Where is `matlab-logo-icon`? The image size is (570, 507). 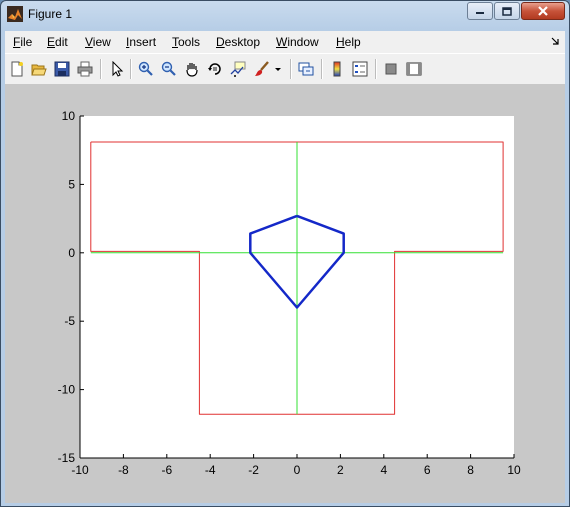 matlab-logo-icon is located at coordinates (15, 14).